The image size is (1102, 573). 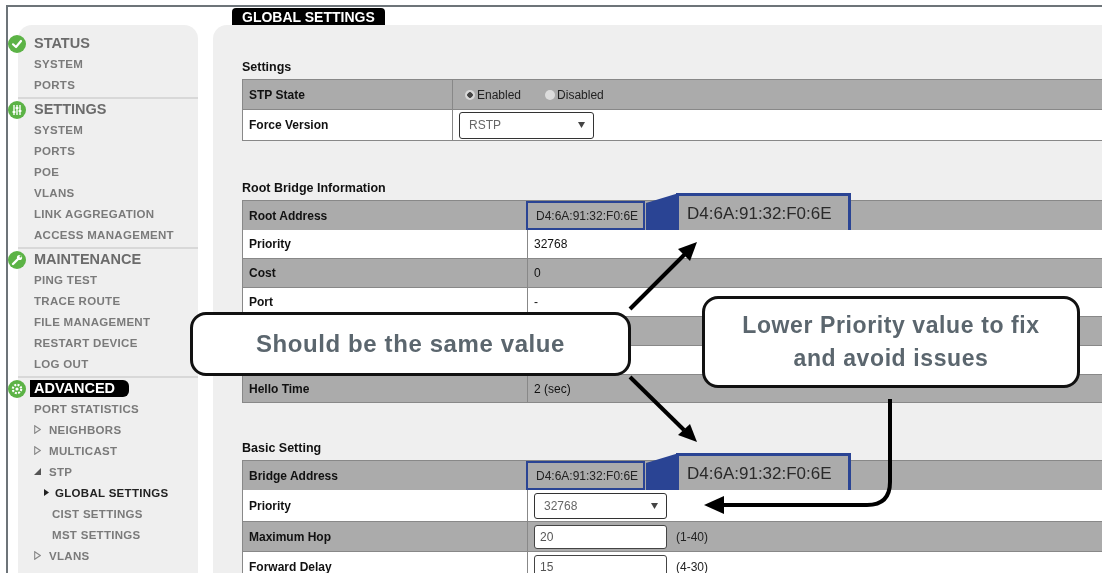 I want to click on sidebar-item: PORT STATISTICS, so click(x=81, y=408).